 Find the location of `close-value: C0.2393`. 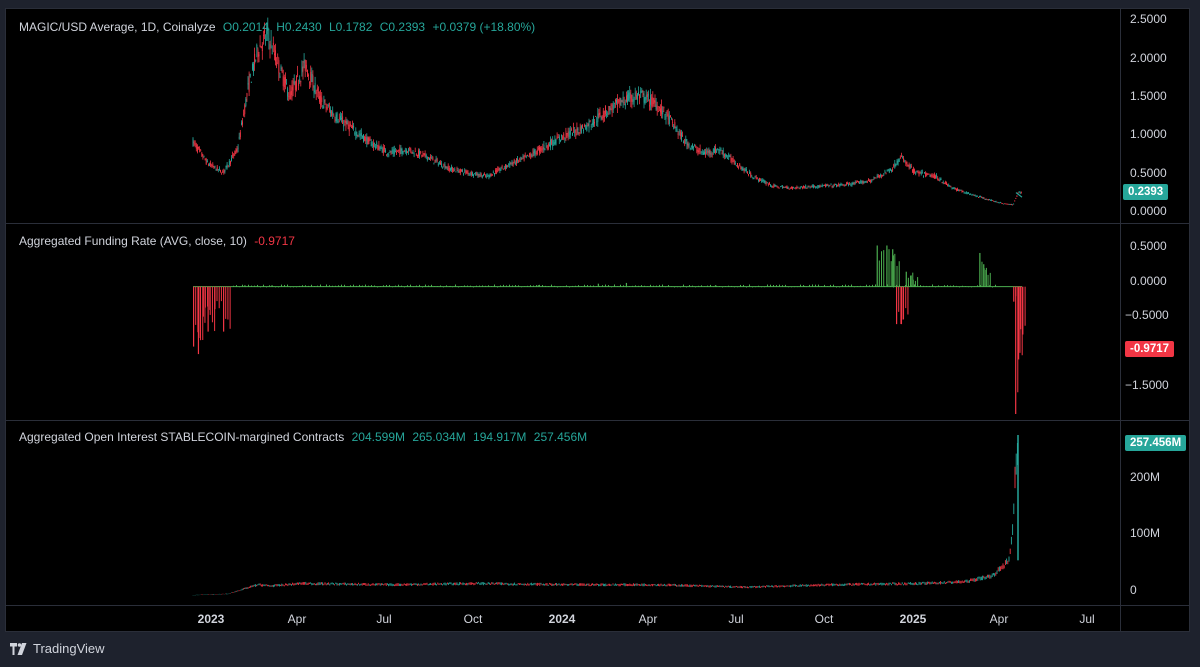

close-value: C0.2393 is located at coordinates (402, 27).